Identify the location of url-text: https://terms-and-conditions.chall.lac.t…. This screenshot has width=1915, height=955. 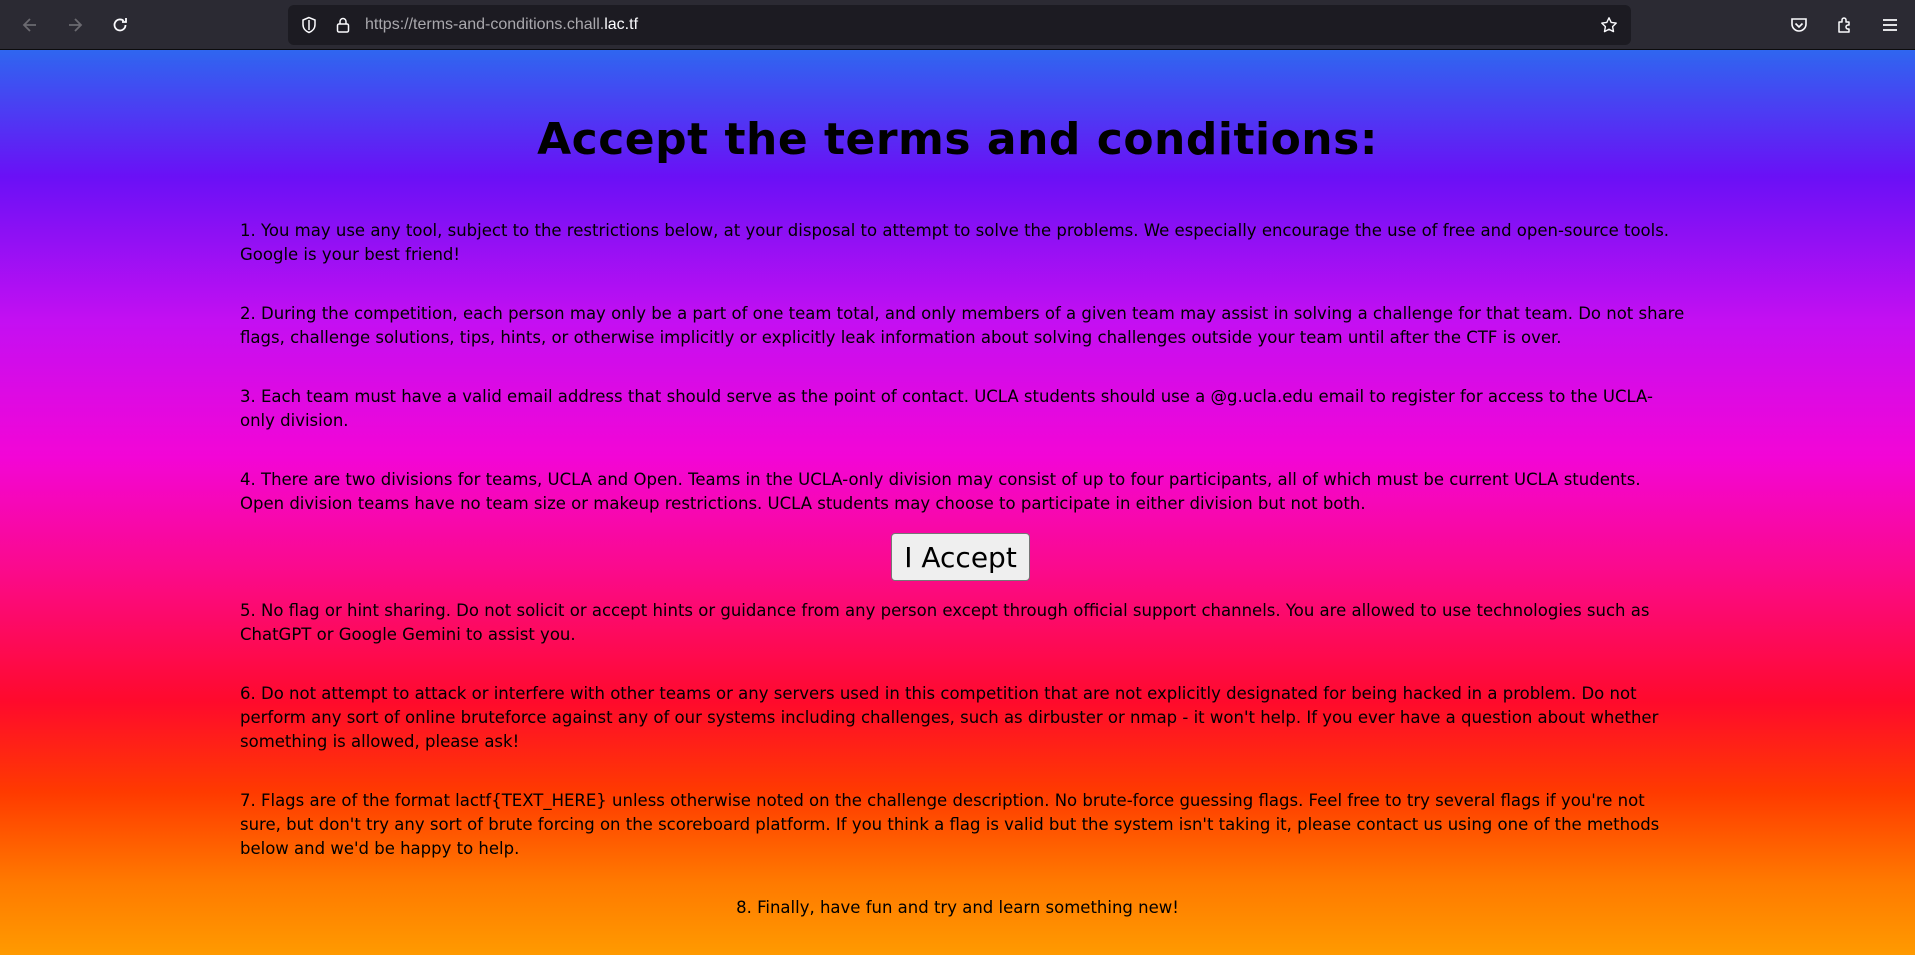
(501, 25).